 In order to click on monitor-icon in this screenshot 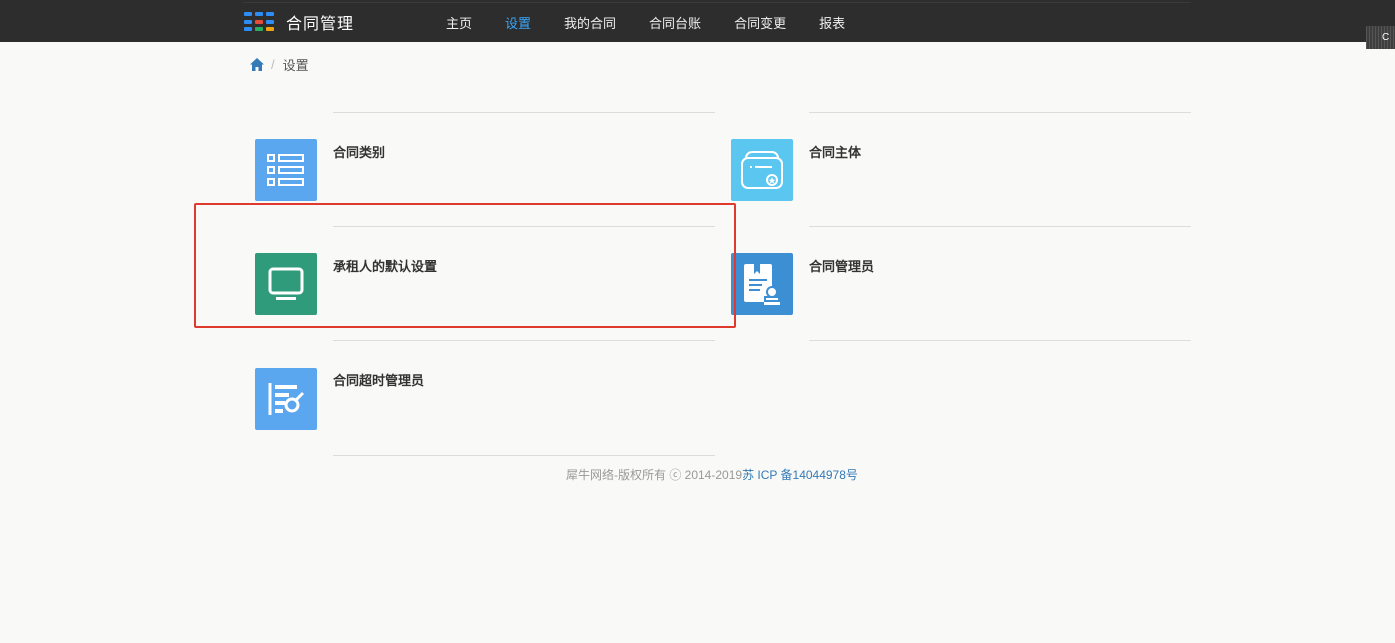, I will do `click(286, 283)`.